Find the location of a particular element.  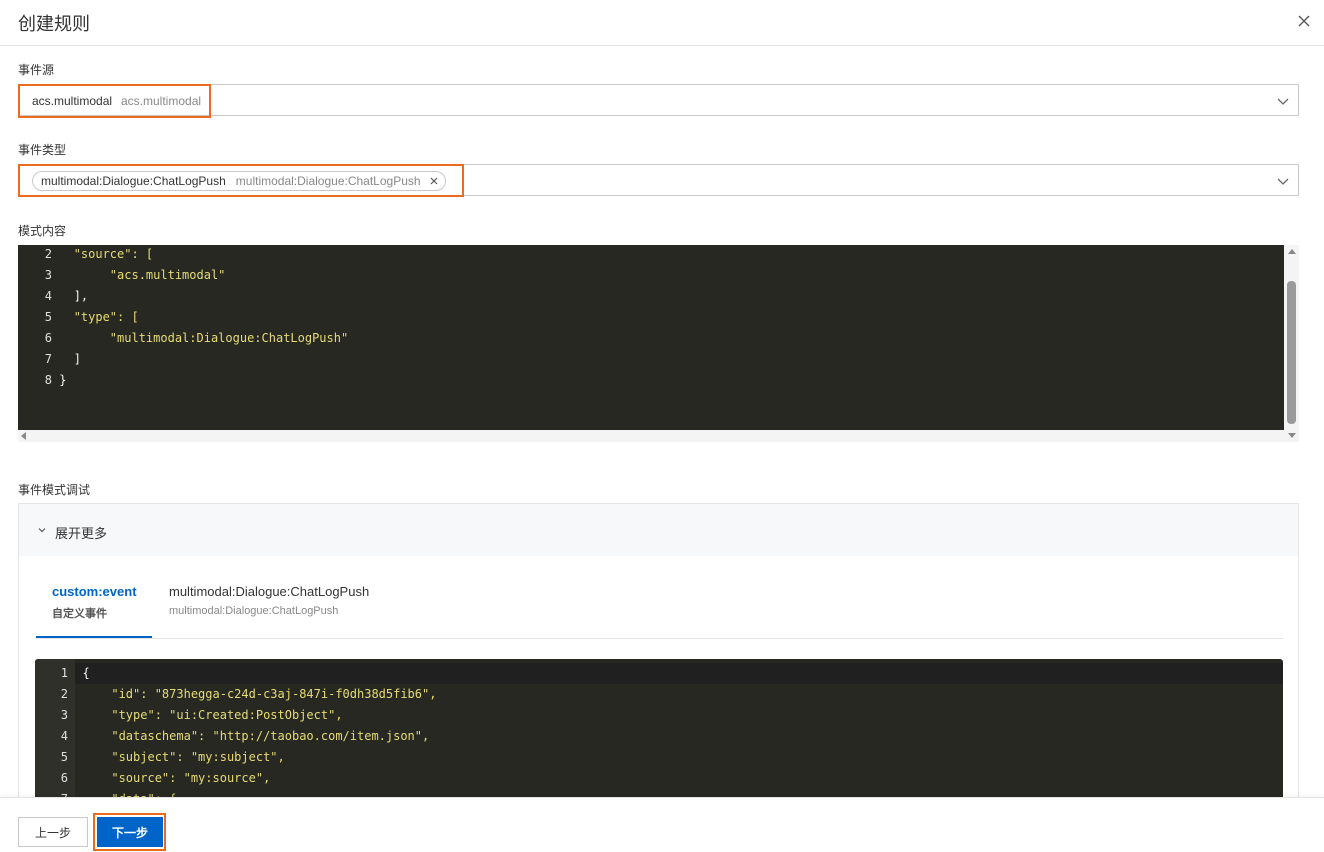

code-line: 3 "acs.multimodal" is located at coordinates (135, 275).